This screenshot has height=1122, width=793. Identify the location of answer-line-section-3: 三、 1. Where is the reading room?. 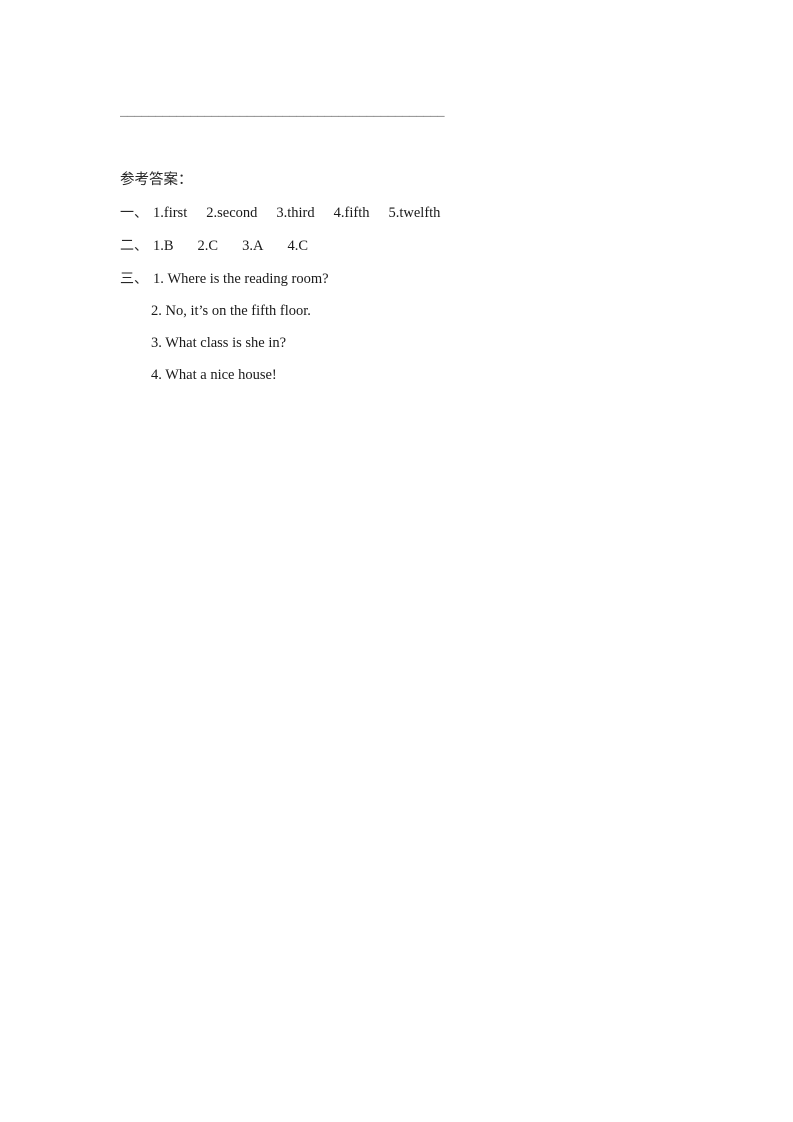
(400, 279).